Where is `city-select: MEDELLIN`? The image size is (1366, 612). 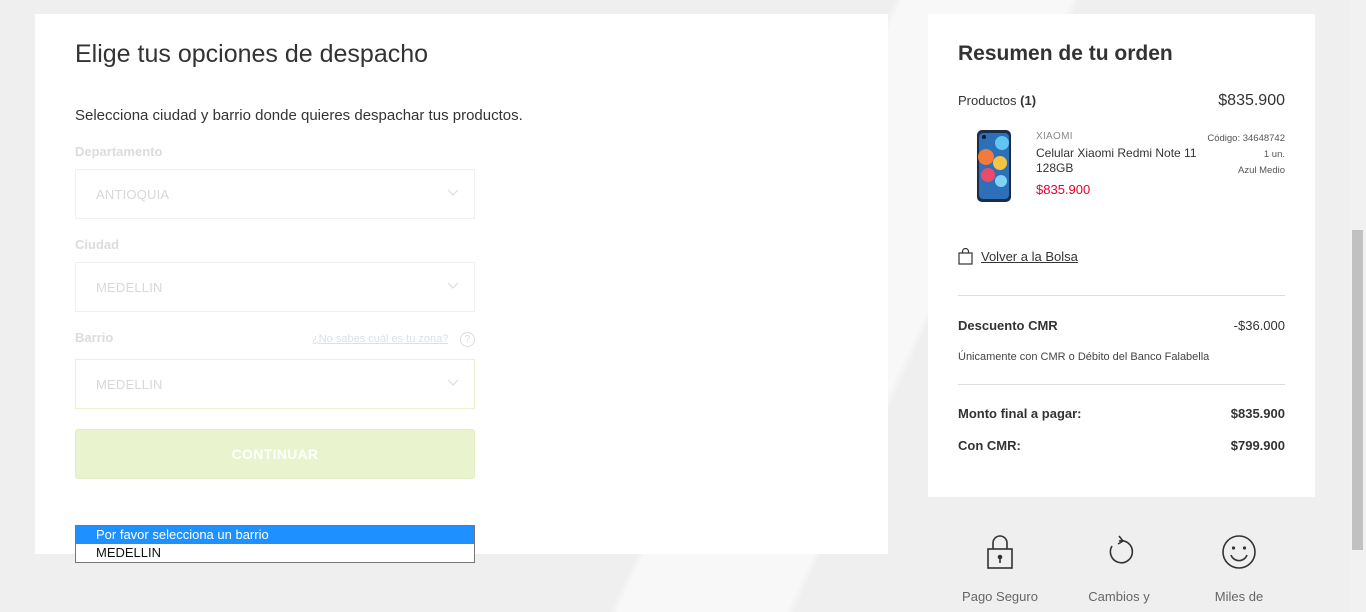
city-select: MEDELLIN is located at coordinates (275, 287).